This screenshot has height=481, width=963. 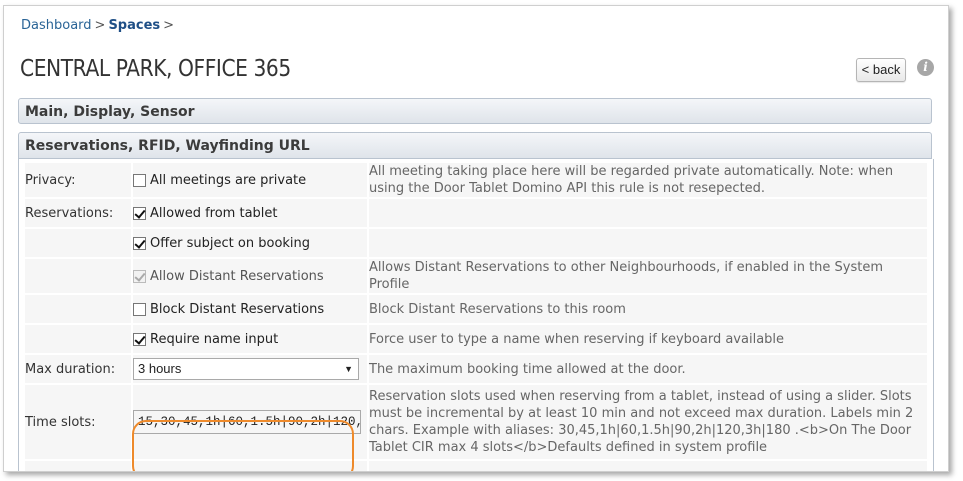 I want to click on block-distant-label: Block Distant Reservations, so click(x=237, y=309).